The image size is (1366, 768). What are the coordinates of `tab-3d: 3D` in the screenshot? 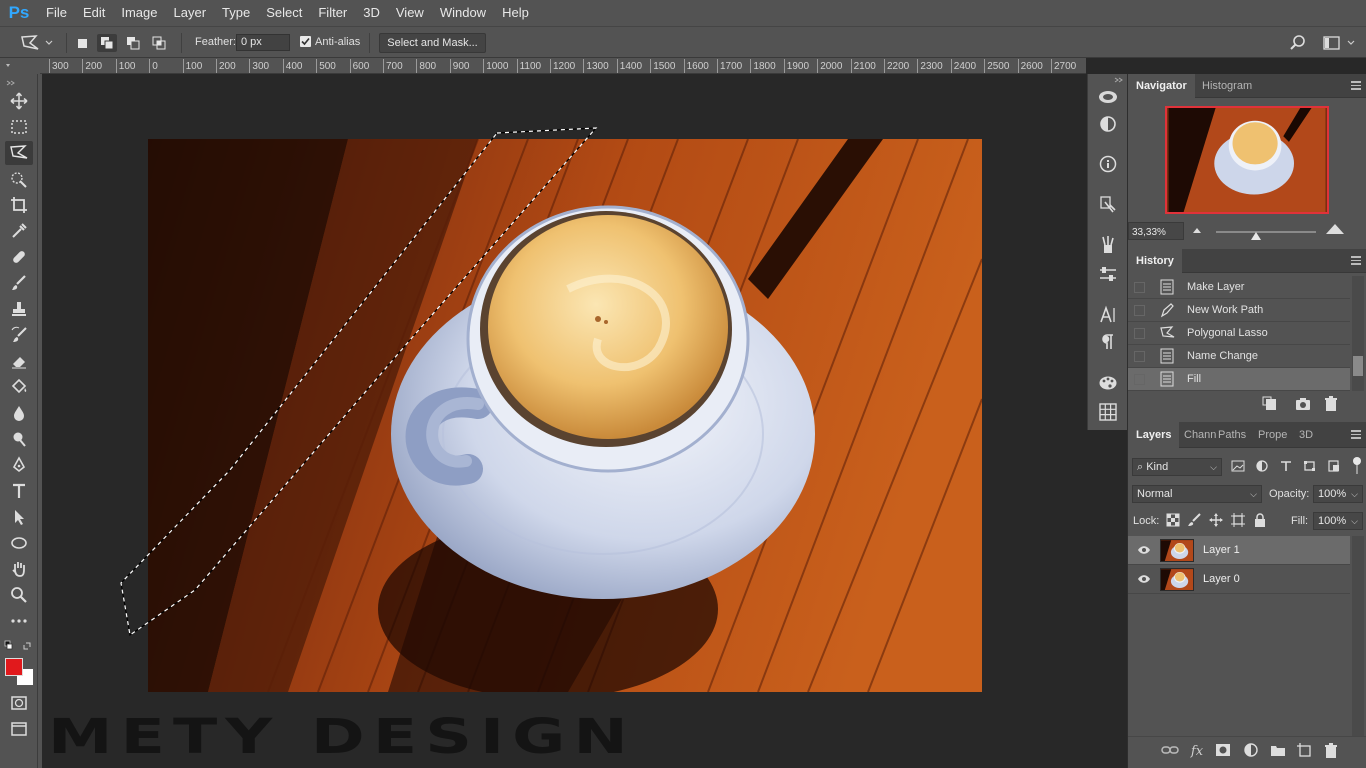 It's located at (1306, 434).